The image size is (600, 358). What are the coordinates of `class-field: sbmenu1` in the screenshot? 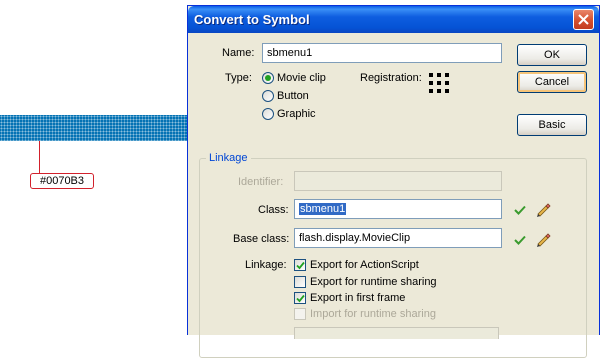 It's located at (398, 209).